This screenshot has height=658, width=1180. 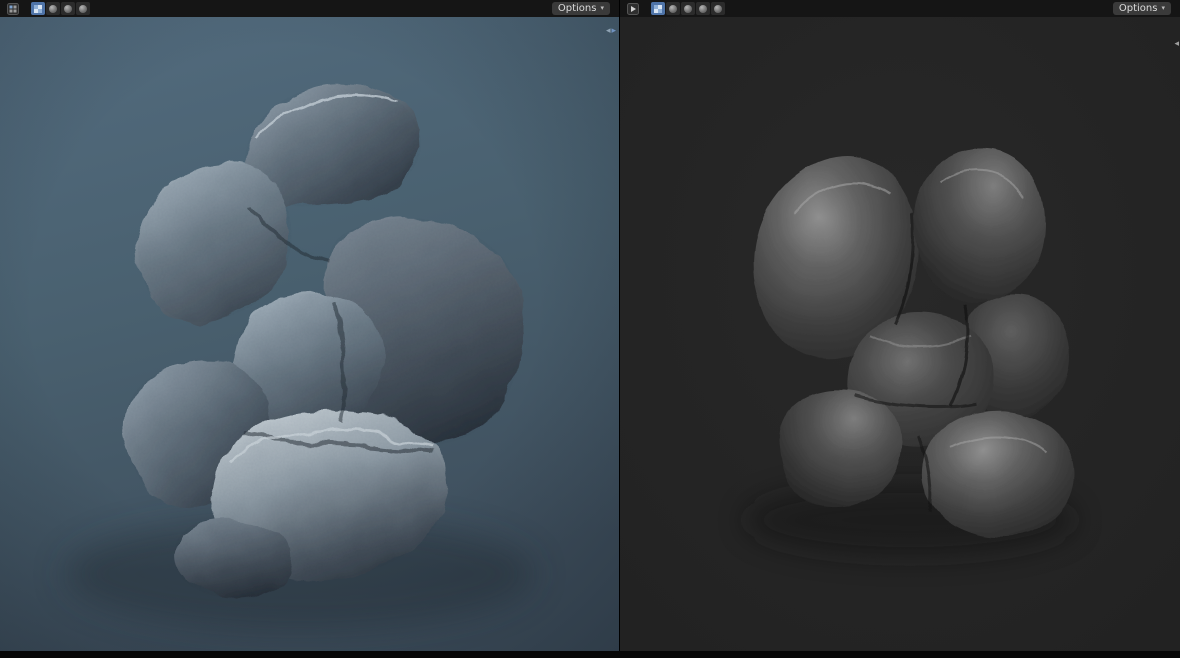 I want to click on shading-button-group-right, so click(x=688, y=8).